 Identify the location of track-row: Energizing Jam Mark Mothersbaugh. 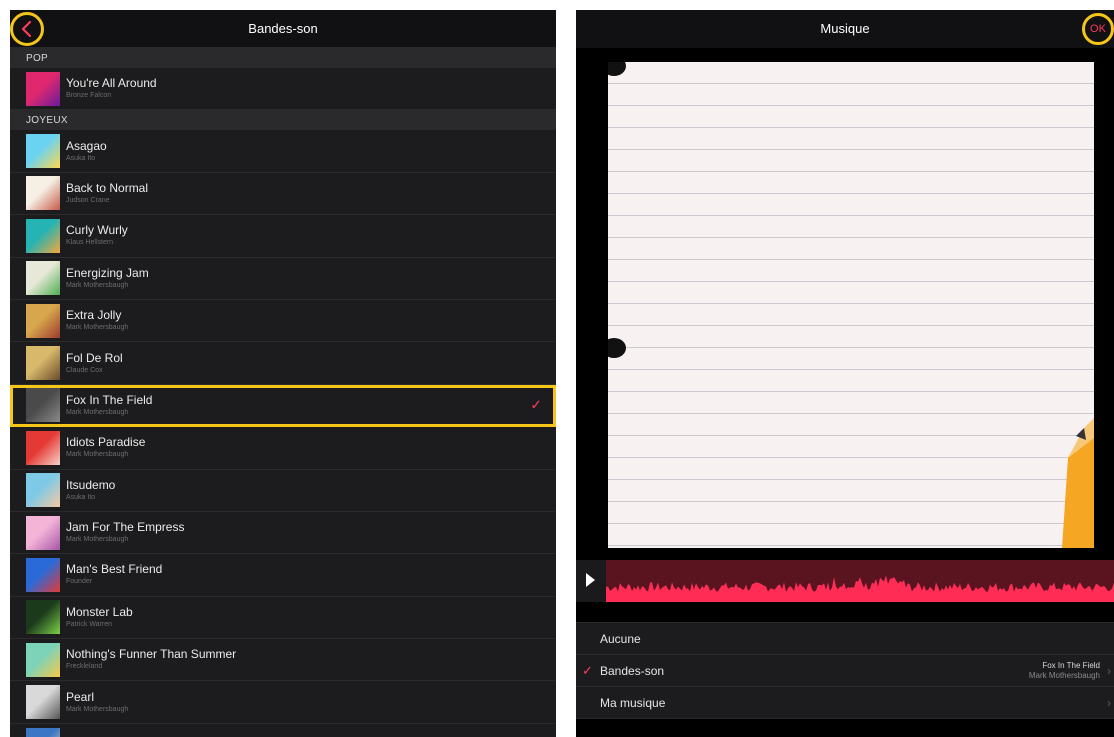
(283, 279).